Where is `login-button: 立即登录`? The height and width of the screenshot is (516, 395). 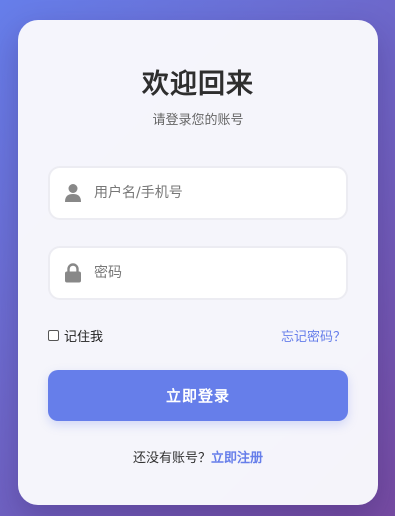
login-button: 立即登录 is located at coordinates (198, 395).